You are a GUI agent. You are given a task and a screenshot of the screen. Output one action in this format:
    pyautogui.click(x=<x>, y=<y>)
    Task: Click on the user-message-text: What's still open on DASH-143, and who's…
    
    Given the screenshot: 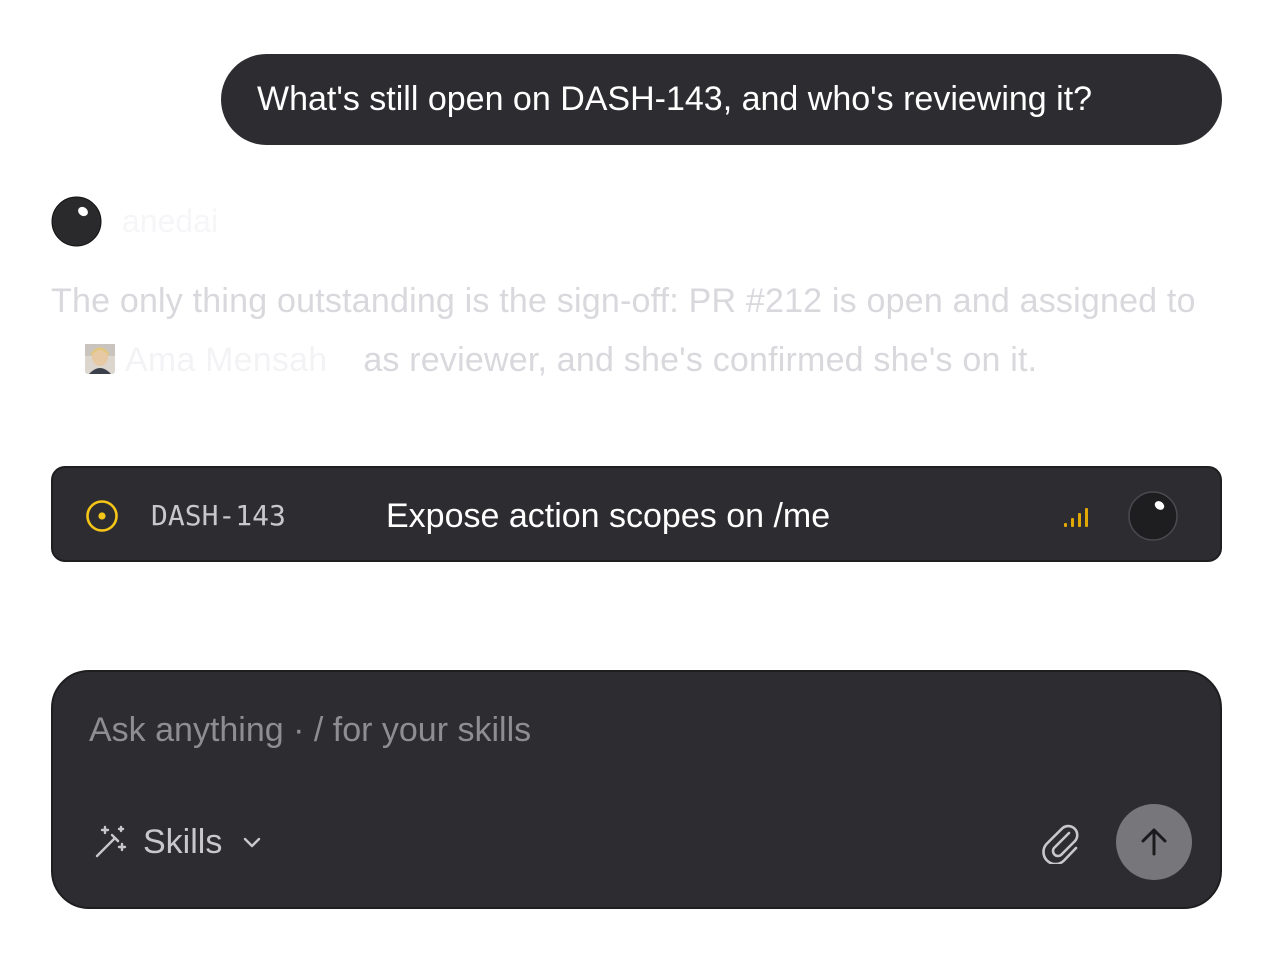 What is the action you would take?
    pyautogui.click(x=675, y=99)
    